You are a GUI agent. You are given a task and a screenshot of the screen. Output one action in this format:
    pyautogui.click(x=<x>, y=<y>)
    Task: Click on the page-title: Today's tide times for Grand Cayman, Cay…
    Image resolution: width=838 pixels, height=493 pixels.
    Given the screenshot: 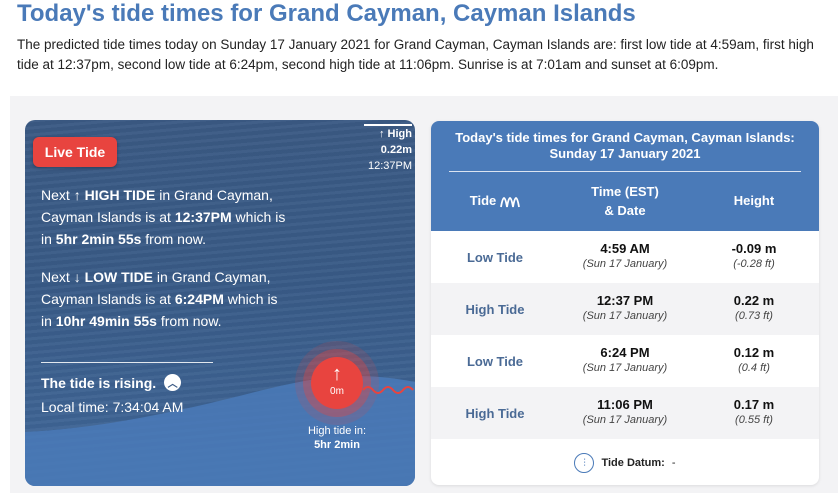 What is the action you would take?
    pyautogui.click(x=326, y=13)
    